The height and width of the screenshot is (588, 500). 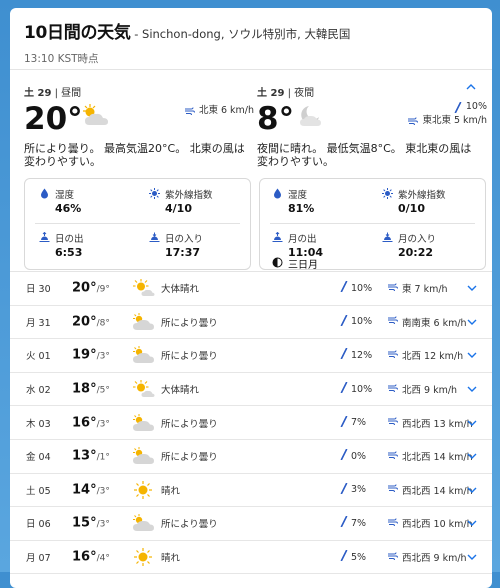 I want to click on forecast-row: 水 02 18°/5° 大体晴れ 10% 北西 9 km/h, so click(x=251, y=390).